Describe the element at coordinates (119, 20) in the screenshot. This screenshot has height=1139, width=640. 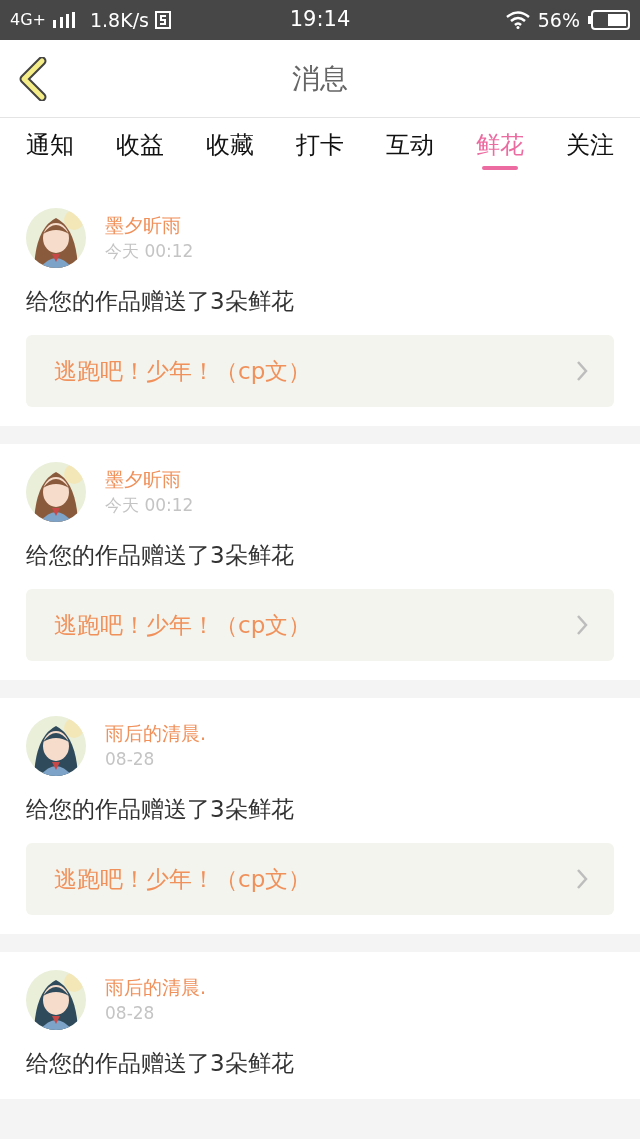
I see `network-speed: 1.8K/s` at that location.